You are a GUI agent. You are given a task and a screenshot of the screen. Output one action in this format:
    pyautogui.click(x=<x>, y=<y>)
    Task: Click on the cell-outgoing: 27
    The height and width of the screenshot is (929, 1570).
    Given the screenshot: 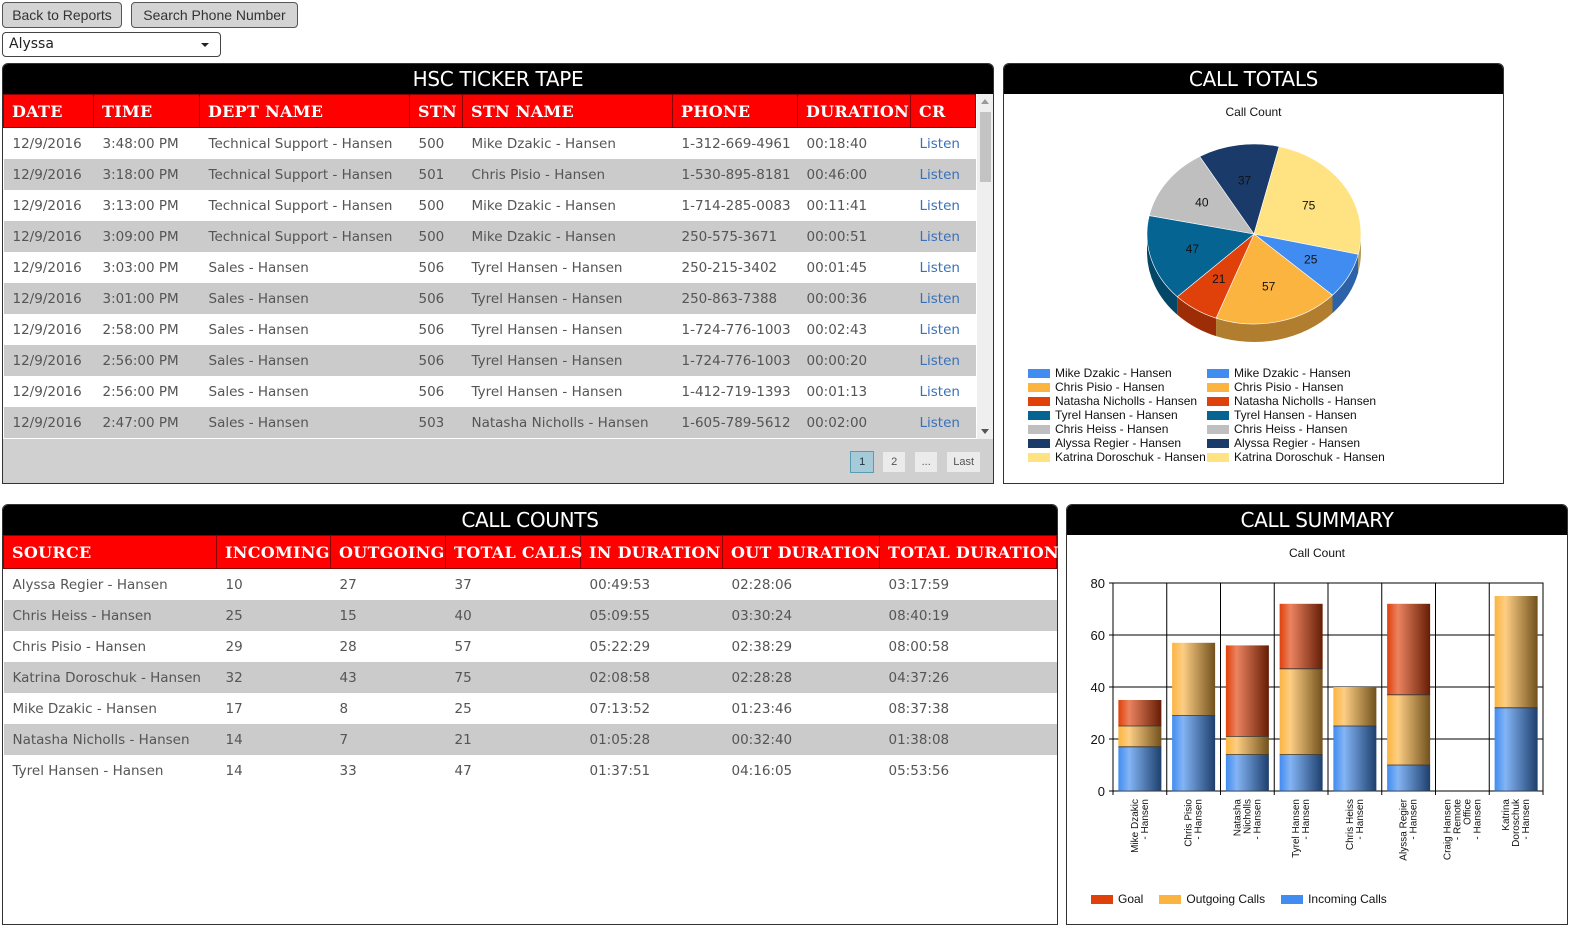 What is the action you would take?
    pyautogui.click(x=348, y=584)
    